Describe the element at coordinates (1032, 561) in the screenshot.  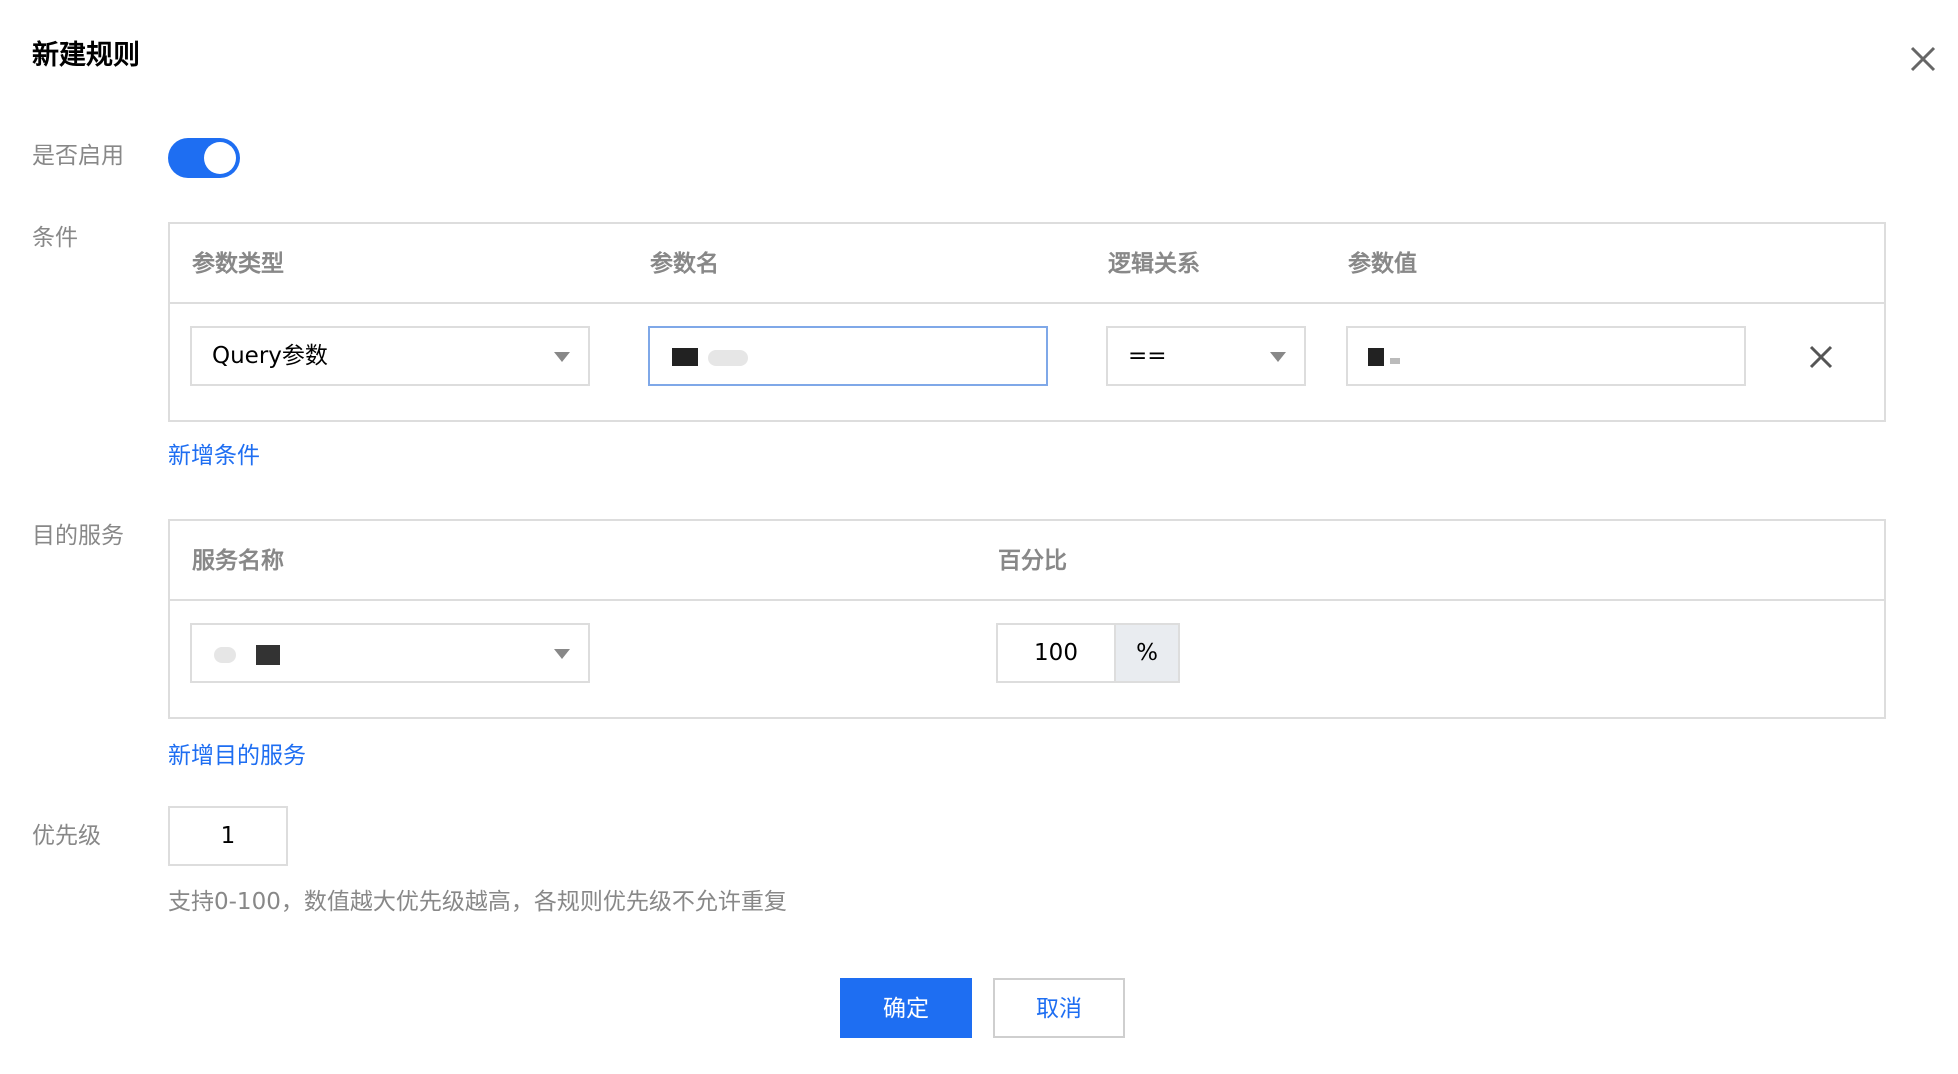
I see `col-percent: 百分比` at that location.